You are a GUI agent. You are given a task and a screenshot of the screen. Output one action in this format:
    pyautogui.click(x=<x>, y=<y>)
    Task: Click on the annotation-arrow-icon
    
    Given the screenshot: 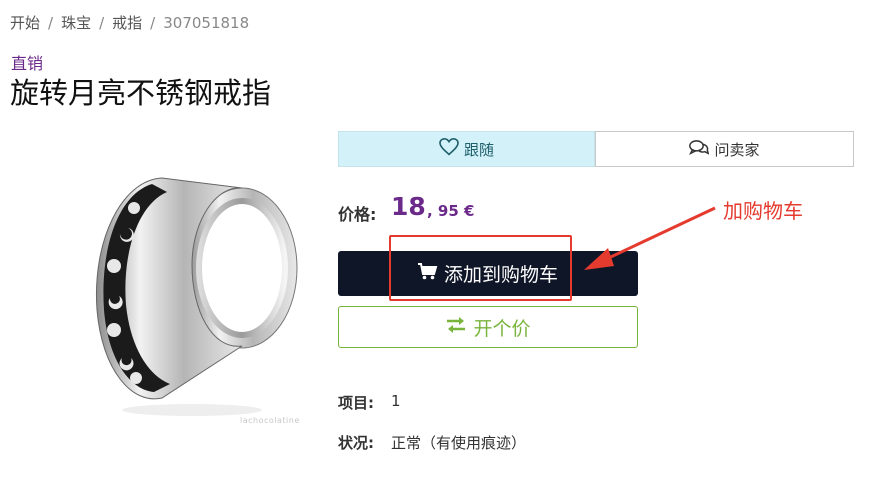 What is the action you would take?
    pyautogui.click(x=650, y=240)
    